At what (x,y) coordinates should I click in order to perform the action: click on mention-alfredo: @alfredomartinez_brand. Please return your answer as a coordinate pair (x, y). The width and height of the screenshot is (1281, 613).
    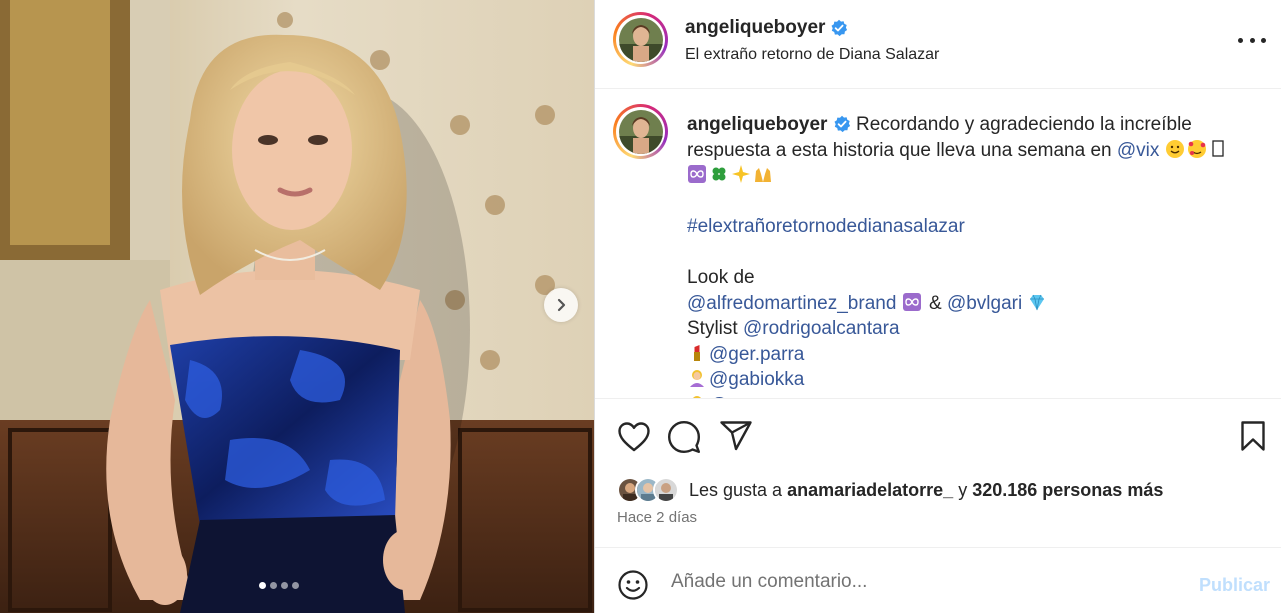
    Looking at the image, I should click on (791, 303).